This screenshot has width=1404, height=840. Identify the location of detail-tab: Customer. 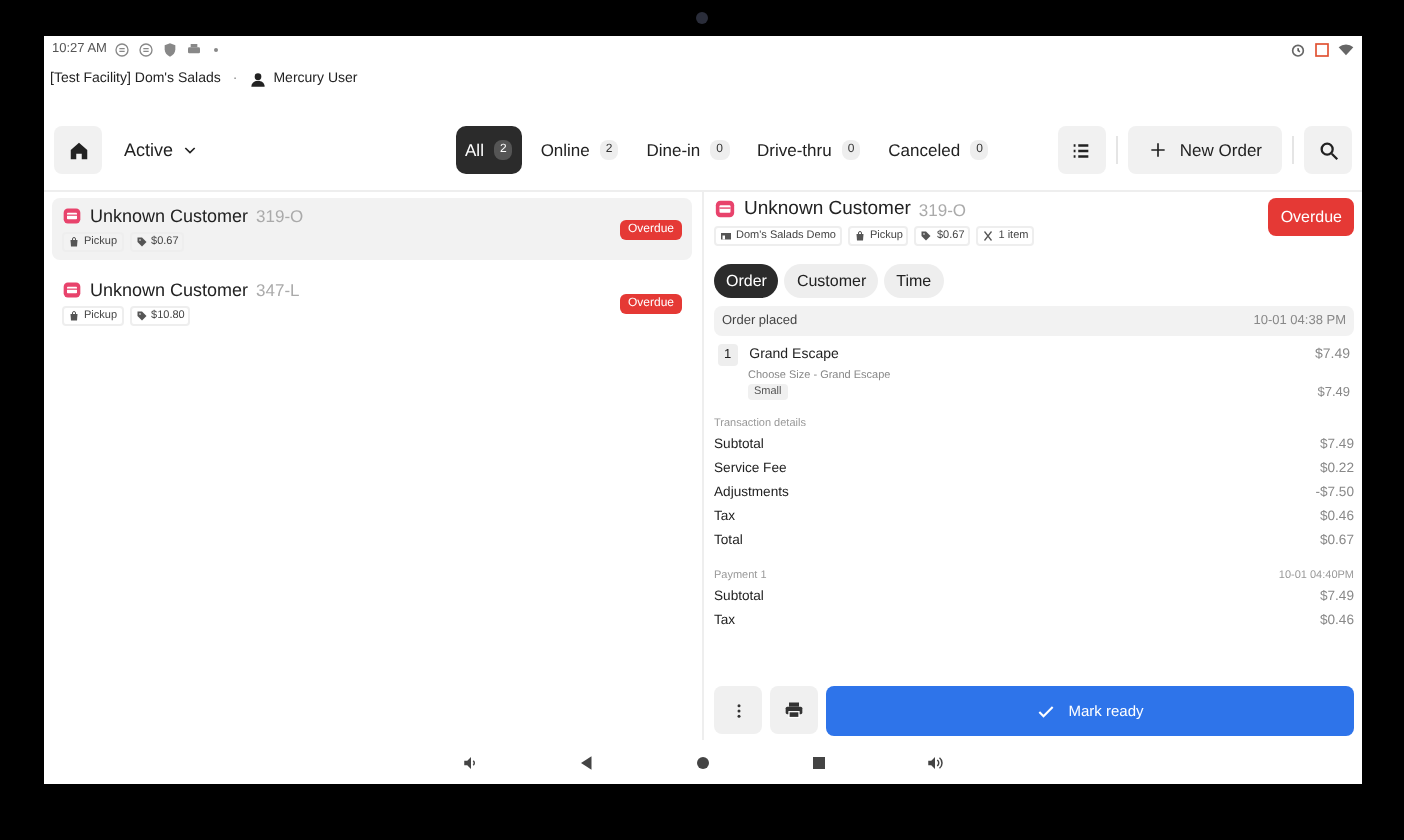
(831, 281).